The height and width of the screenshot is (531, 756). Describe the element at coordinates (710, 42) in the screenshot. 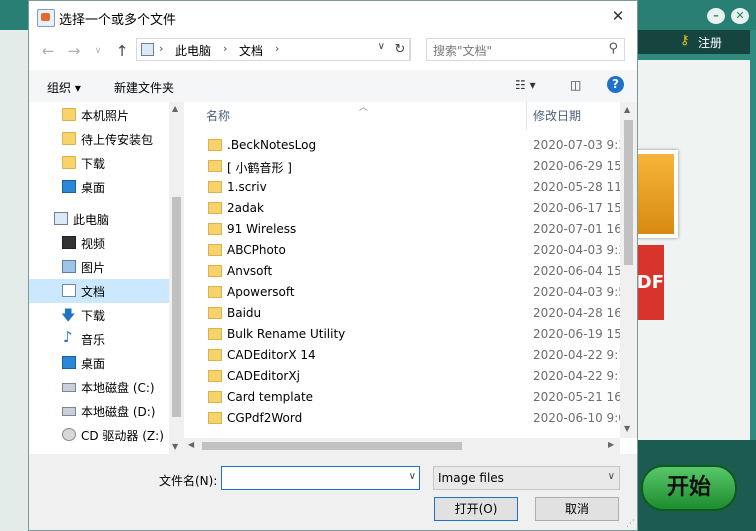

I see `register-link: 注册` at that location.